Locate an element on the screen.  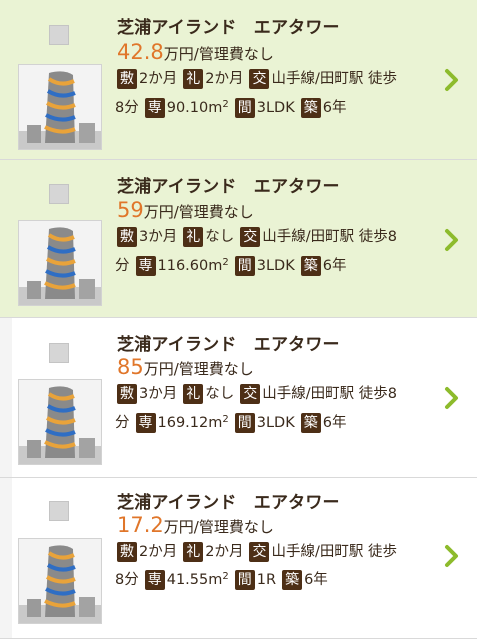
info-line-2: 分専 169.12m2 間 3LDK 築 6年 is located at coordinates (233, 423).